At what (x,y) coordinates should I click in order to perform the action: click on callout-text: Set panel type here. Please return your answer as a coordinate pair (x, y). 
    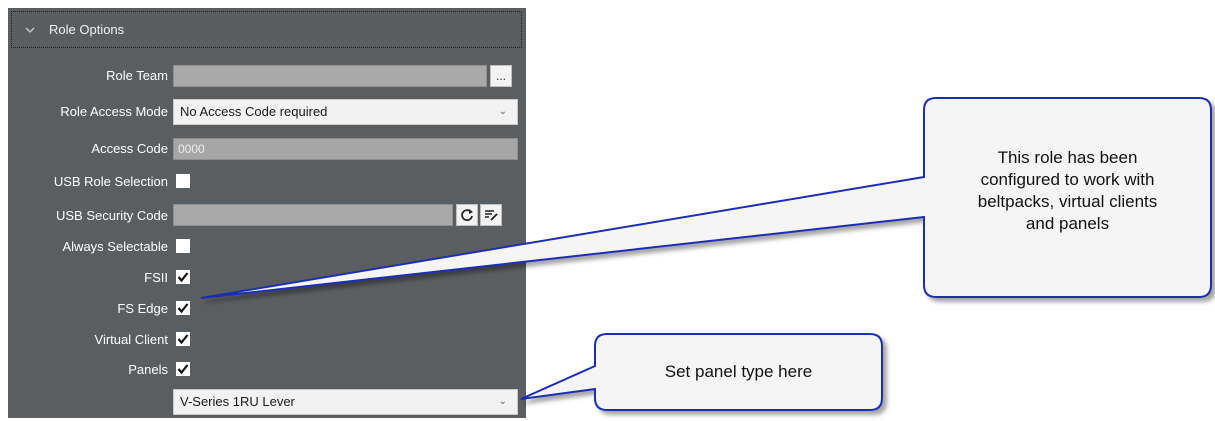
    Looking at the image, I should click on (738, 371).